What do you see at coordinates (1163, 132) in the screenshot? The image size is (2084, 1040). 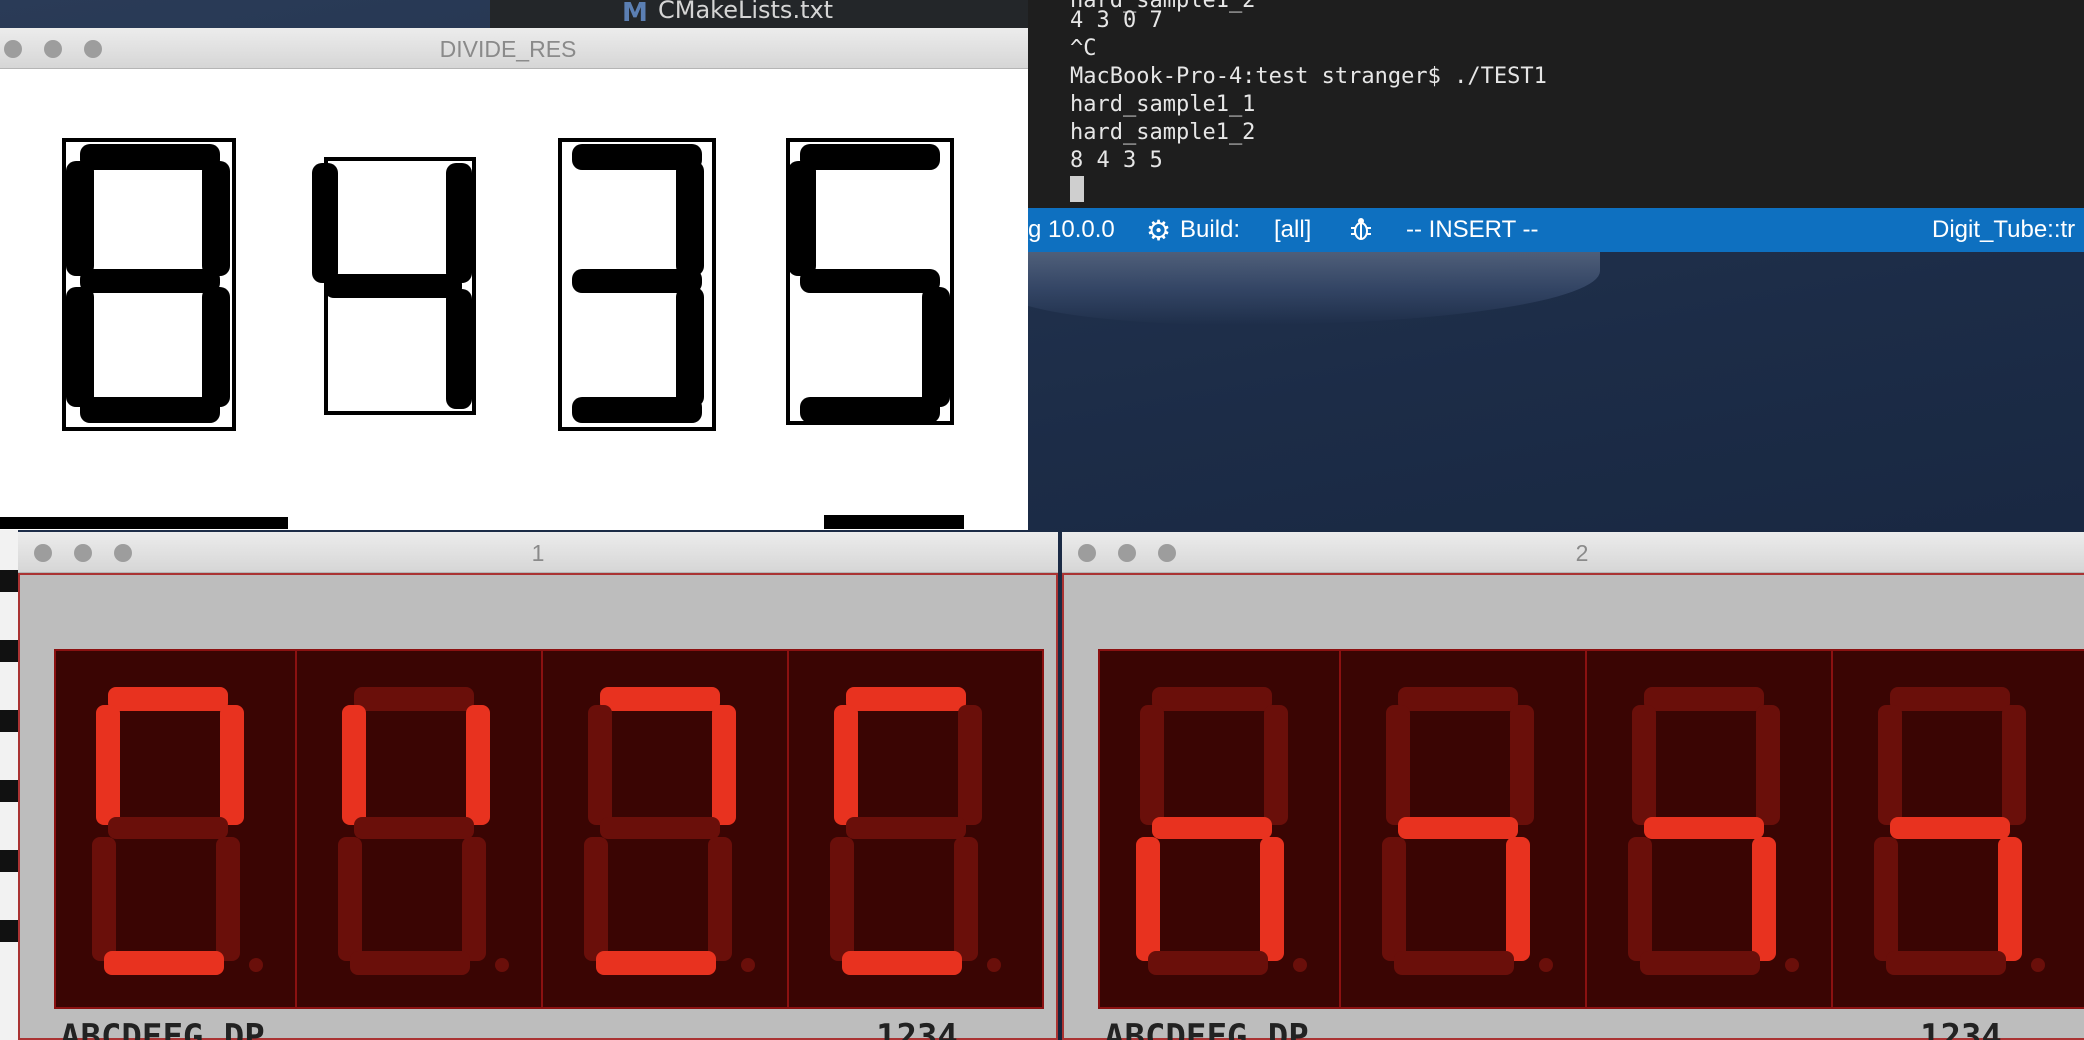 I see `terminal-line: hard_sample1_2` at bounding box center [1163, 132].